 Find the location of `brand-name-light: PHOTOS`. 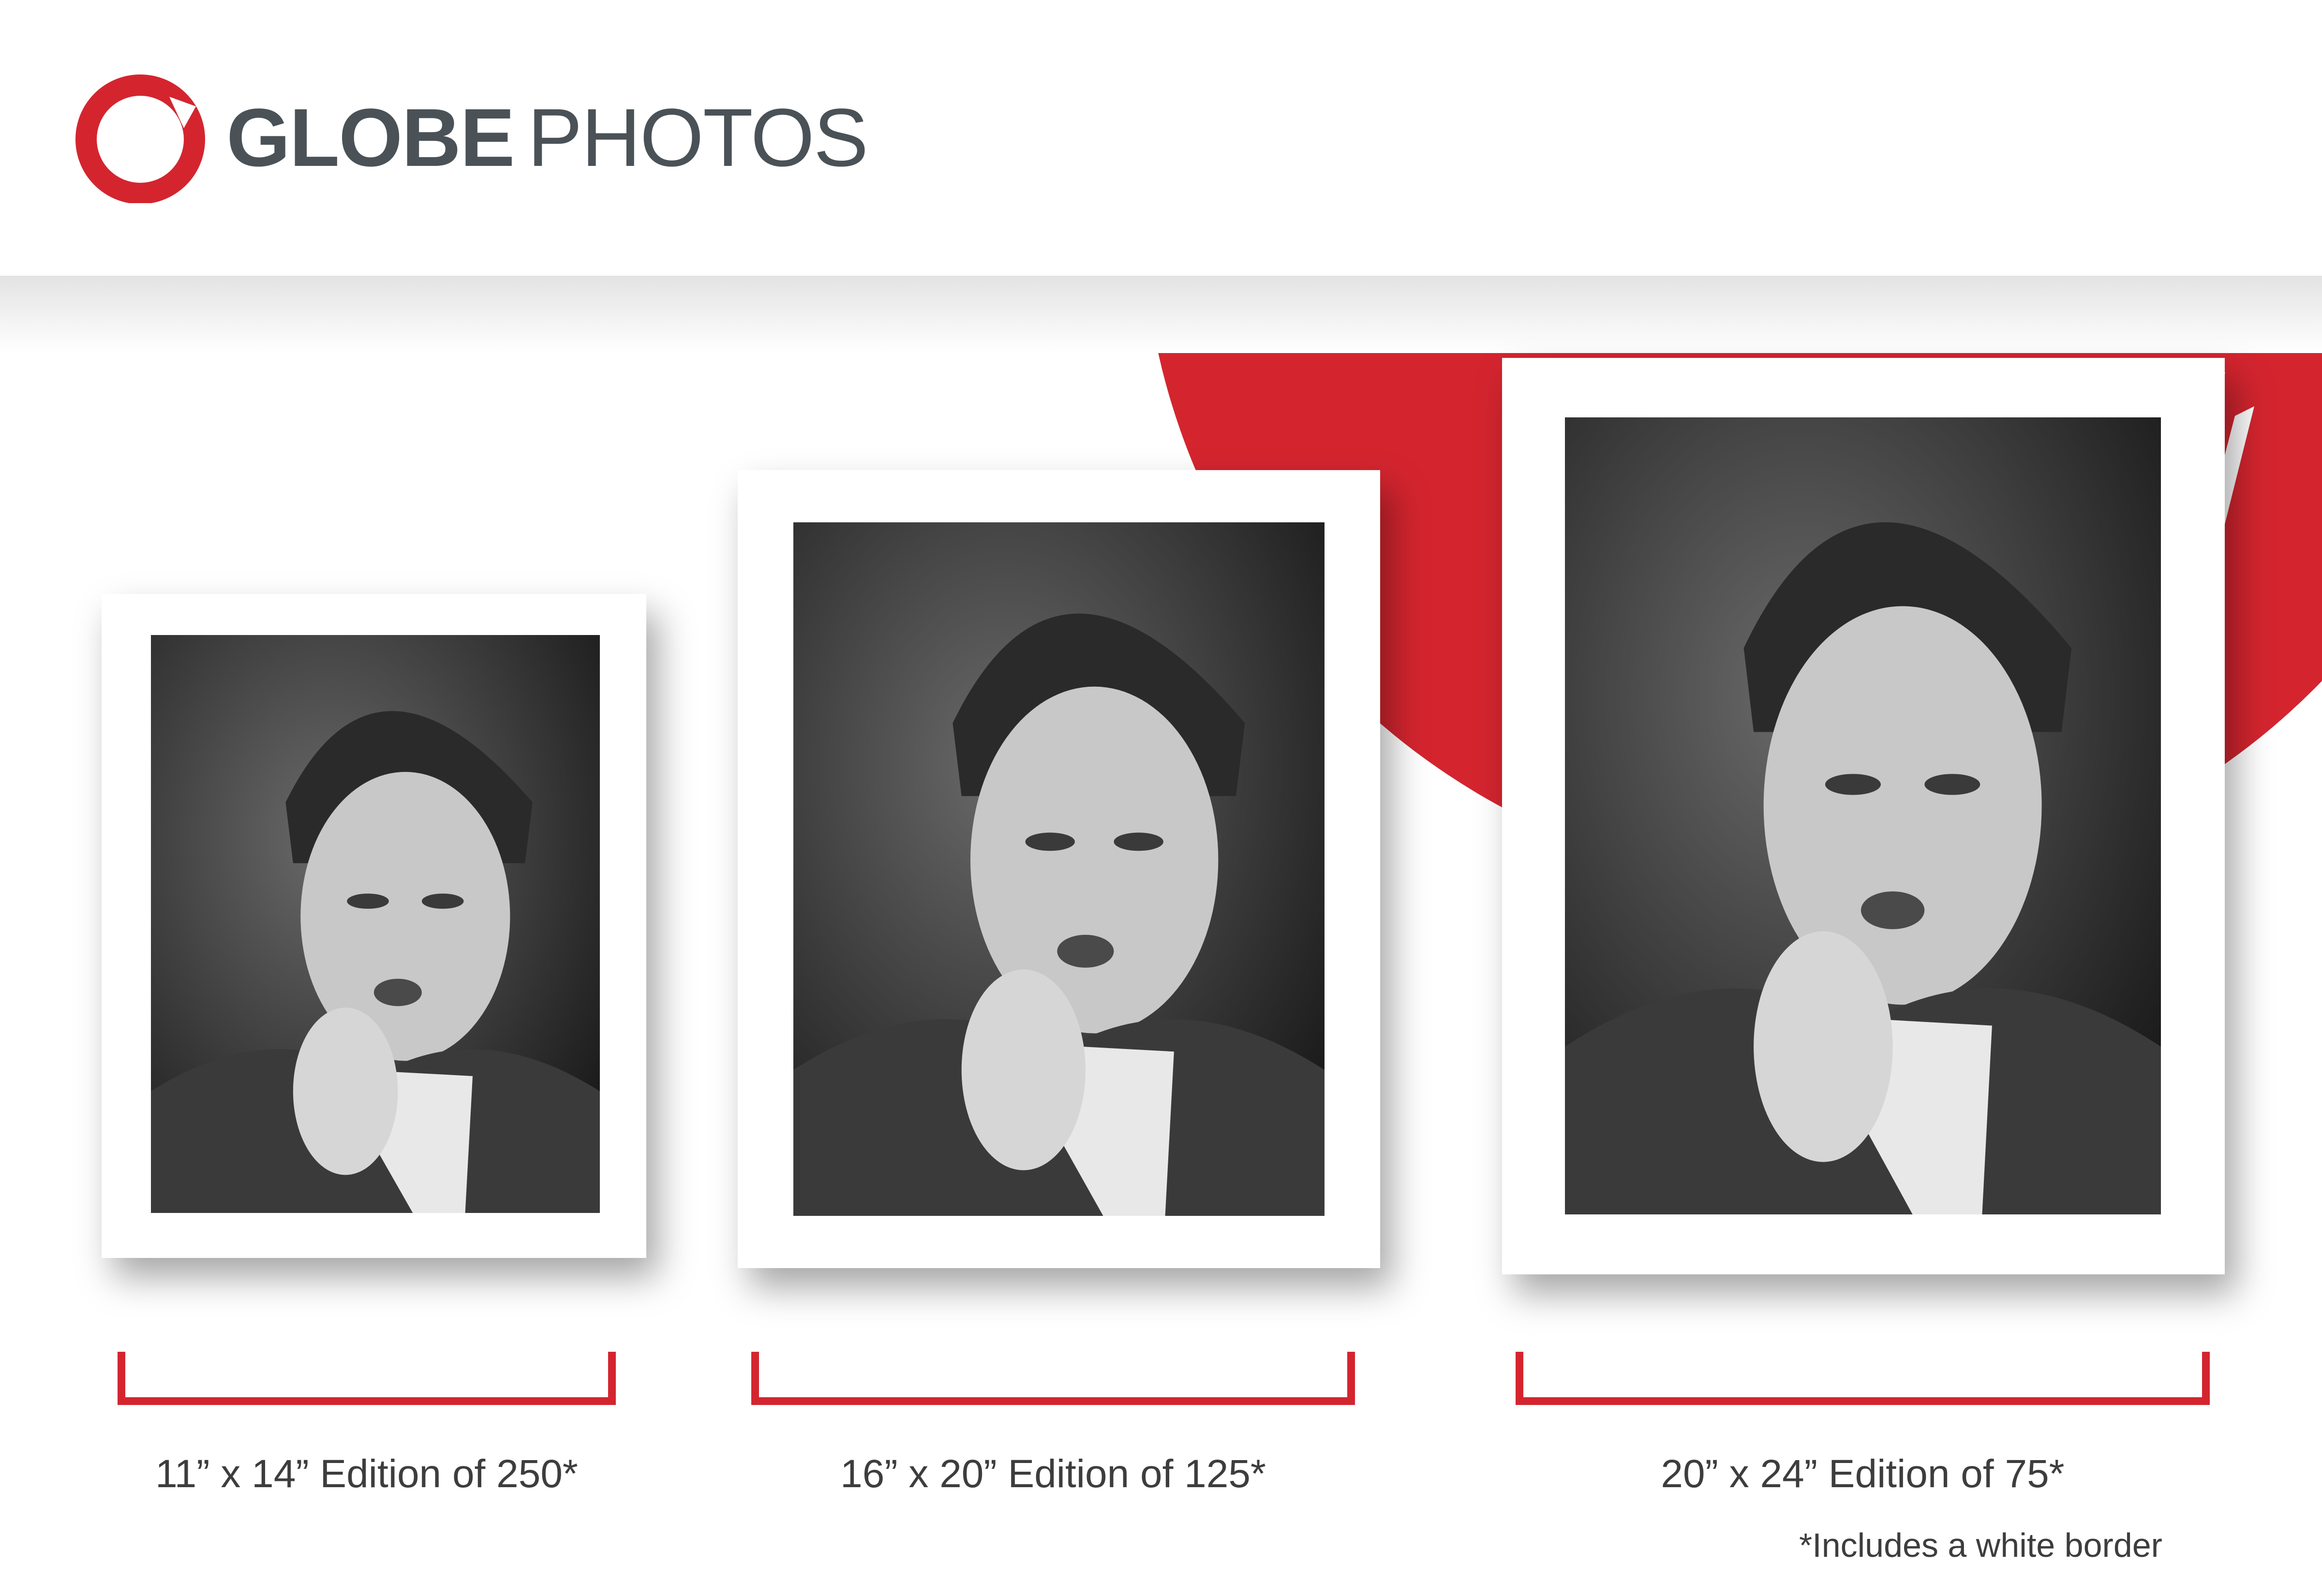

brand-name-light: PHOTOS is located at coordinates (697, 138).